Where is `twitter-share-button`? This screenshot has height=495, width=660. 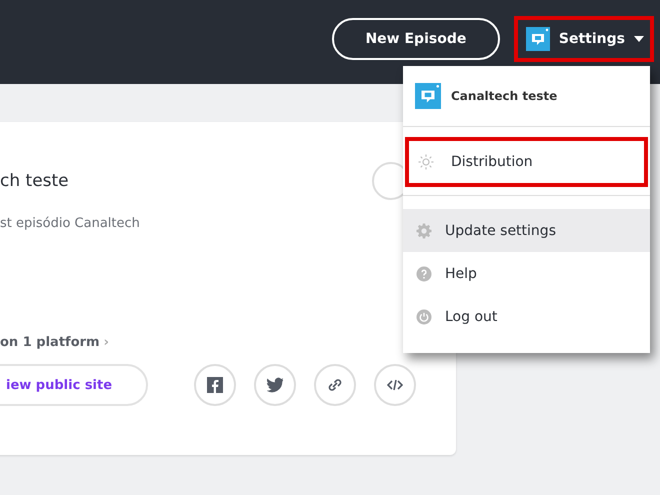 twitter-share-button is located at coordinates (275, 385).